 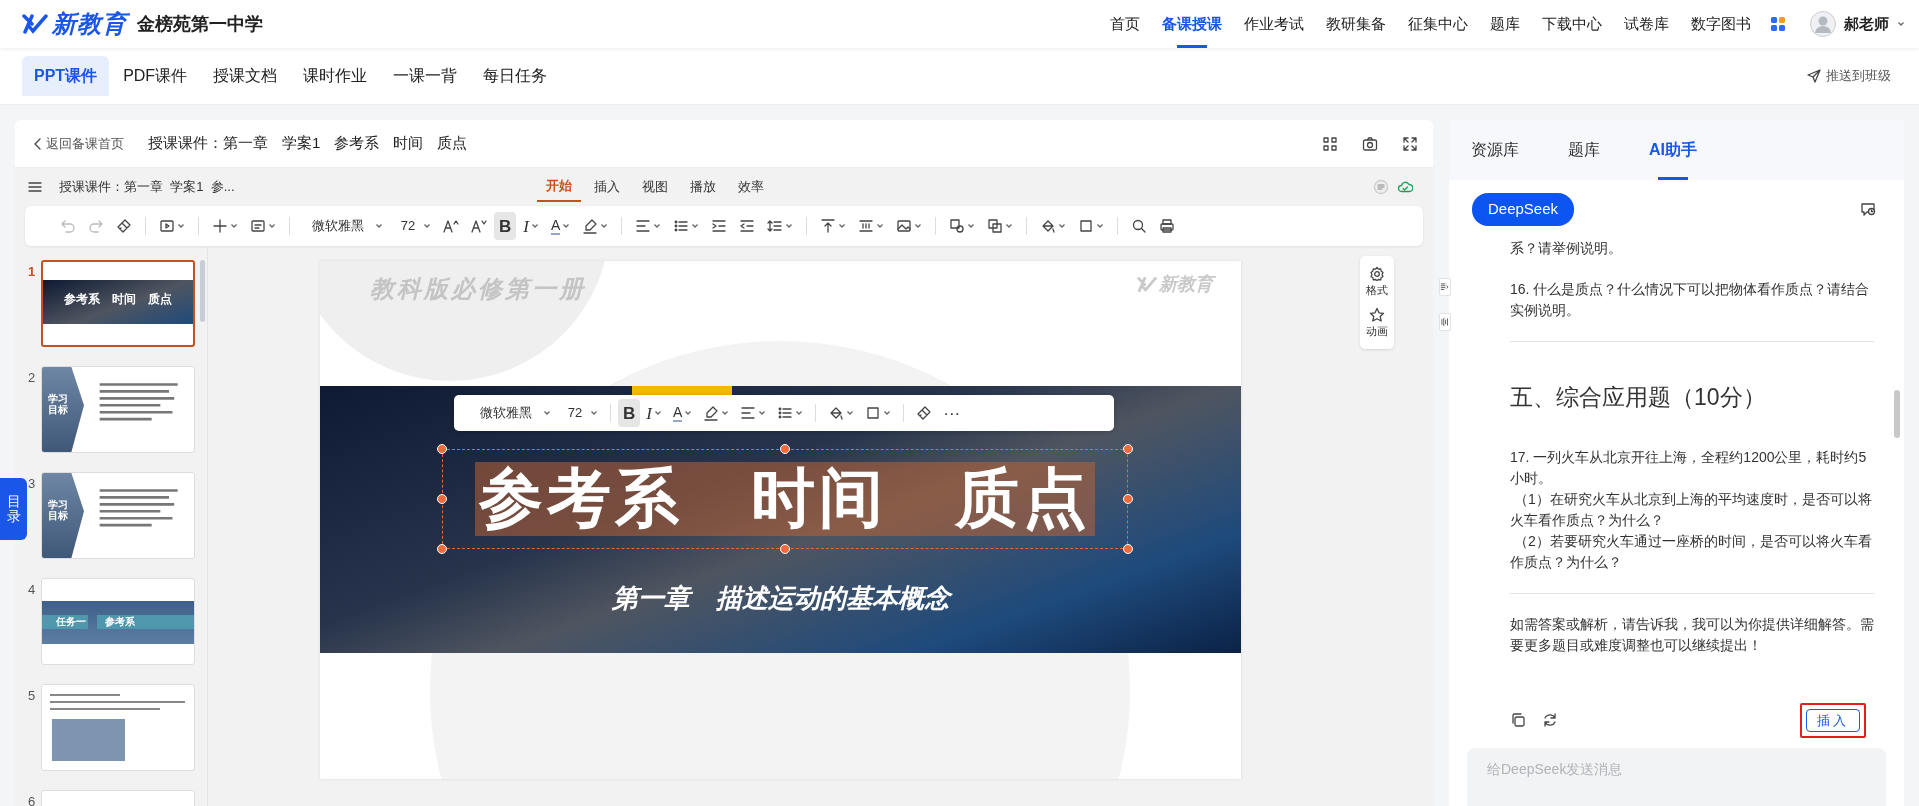 I want to click on chat-heading: 五、综合应用题（10分）, so click(x=1638, y=397).